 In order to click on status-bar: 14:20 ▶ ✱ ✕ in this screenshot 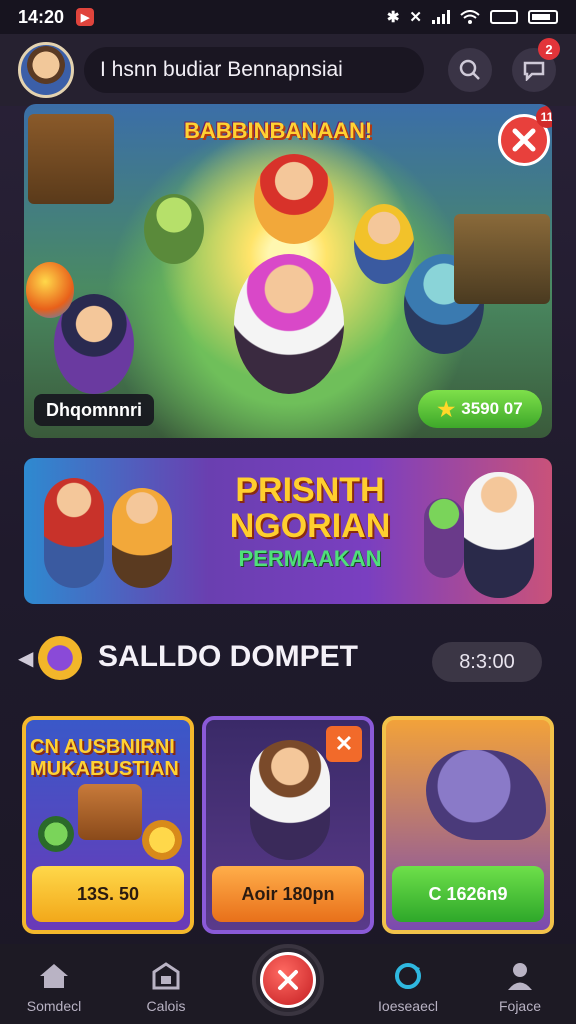, I will do `click(288, 17)`.